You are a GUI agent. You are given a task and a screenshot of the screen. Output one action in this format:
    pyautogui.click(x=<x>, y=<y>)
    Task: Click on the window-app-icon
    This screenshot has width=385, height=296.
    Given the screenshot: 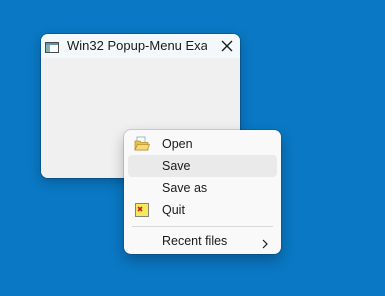 What is the action you would take?
    pyautogui.click(x=52, y=46)
    